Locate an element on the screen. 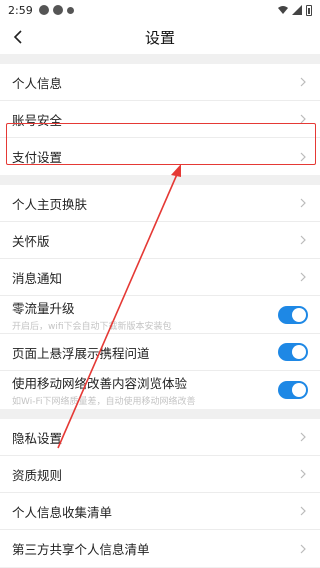  row-floating-assistant: 页面上悬浮展示携程问道 is located at coordinates (160, 352).